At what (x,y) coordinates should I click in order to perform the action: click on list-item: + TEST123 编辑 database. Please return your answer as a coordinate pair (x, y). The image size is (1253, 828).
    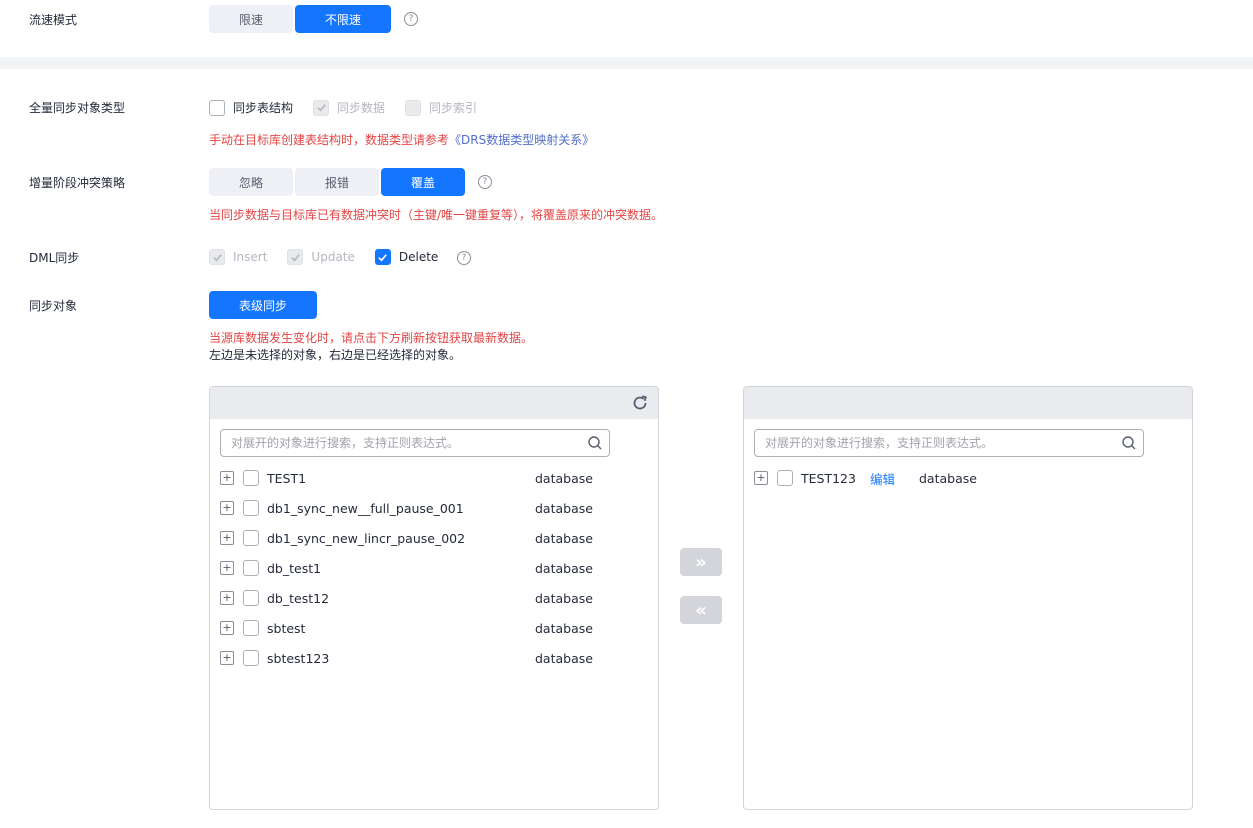
    Looking at the image, I should click on (969, 478).